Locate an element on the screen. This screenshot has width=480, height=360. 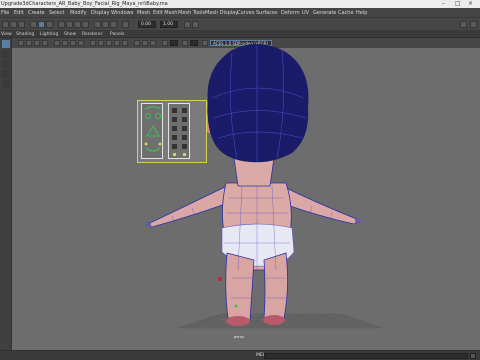
move-tool-icon is located at coordinates (6, 64).